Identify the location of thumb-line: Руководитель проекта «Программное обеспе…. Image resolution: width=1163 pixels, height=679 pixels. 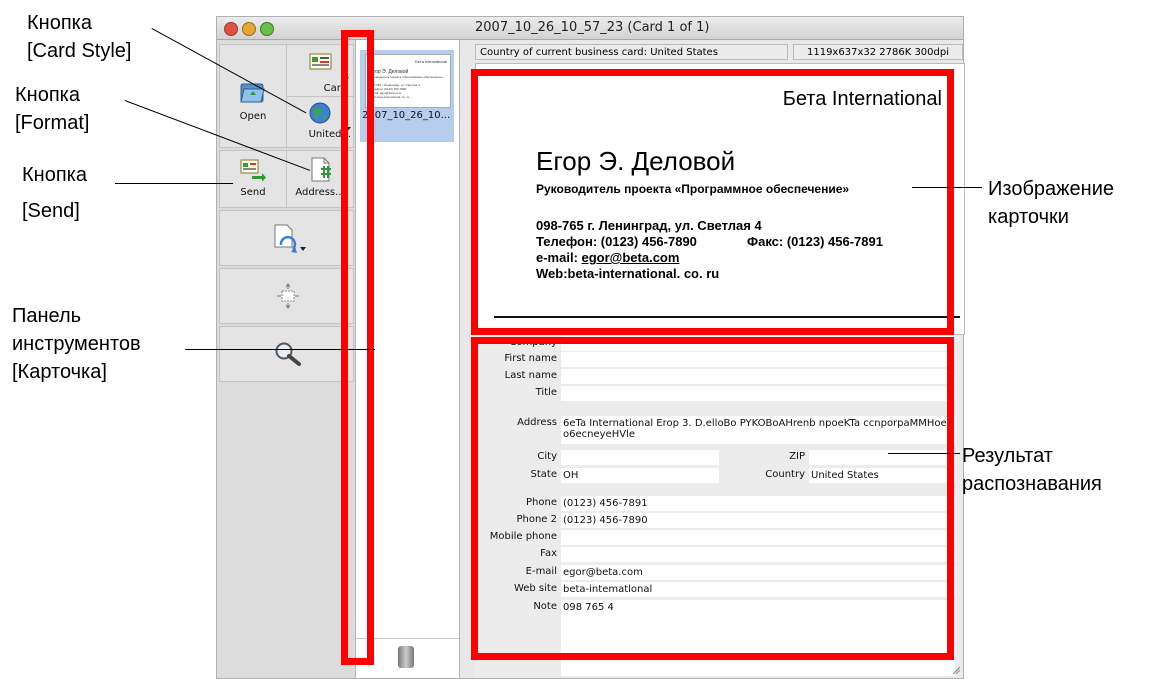
(407, 77).